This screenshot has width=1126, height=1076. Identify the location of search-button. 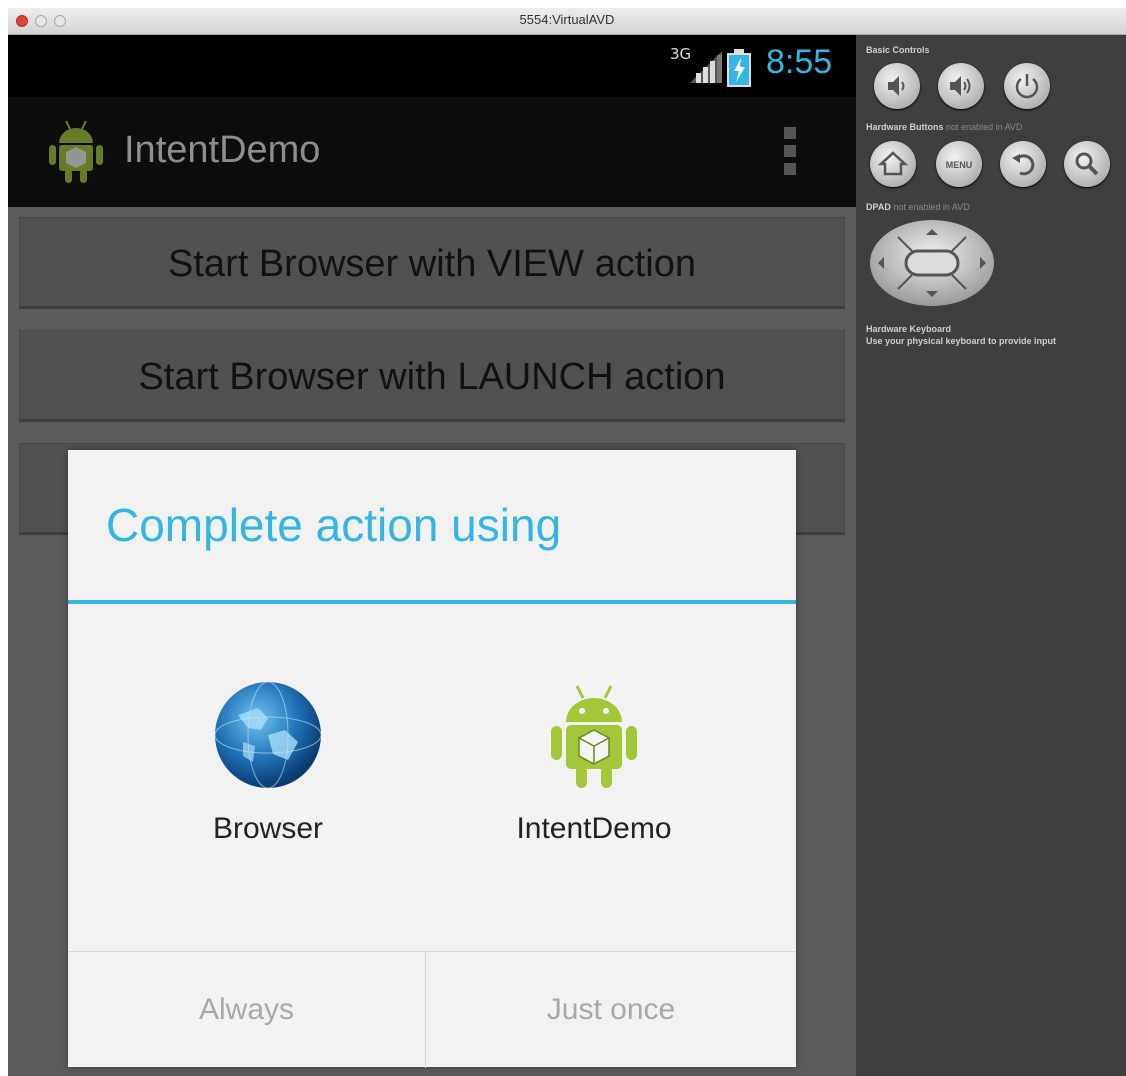
(1087, 164).